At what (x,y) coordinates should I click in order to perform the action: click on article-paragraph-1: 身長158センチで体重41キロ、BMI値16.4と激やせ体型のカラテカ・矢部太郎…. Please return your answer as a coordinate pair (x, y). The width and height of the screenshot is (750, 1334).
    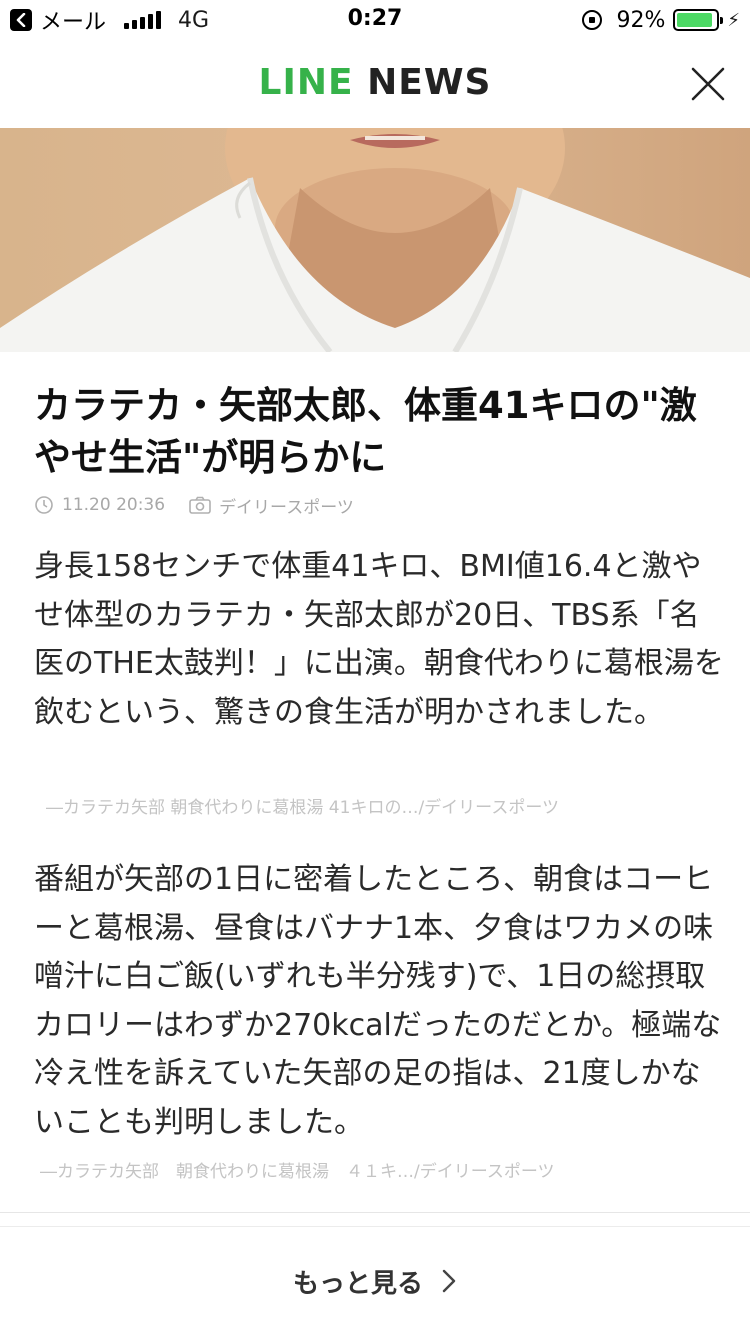
    Looking at the image, I should click on (379, 639).